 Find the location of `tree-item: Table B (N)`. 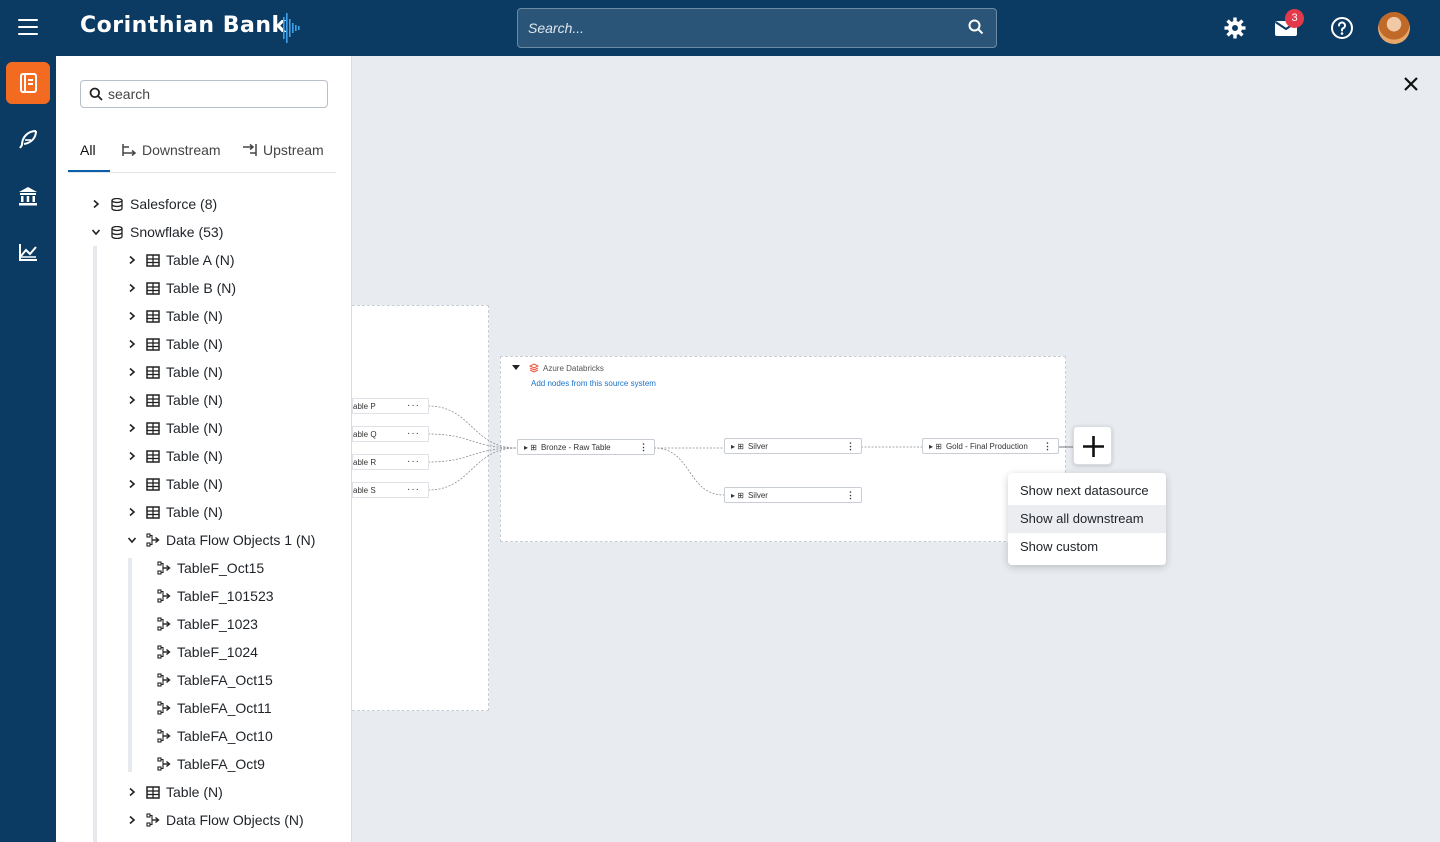

tree-item: Table B (N) is located at coordinates (181, 288).